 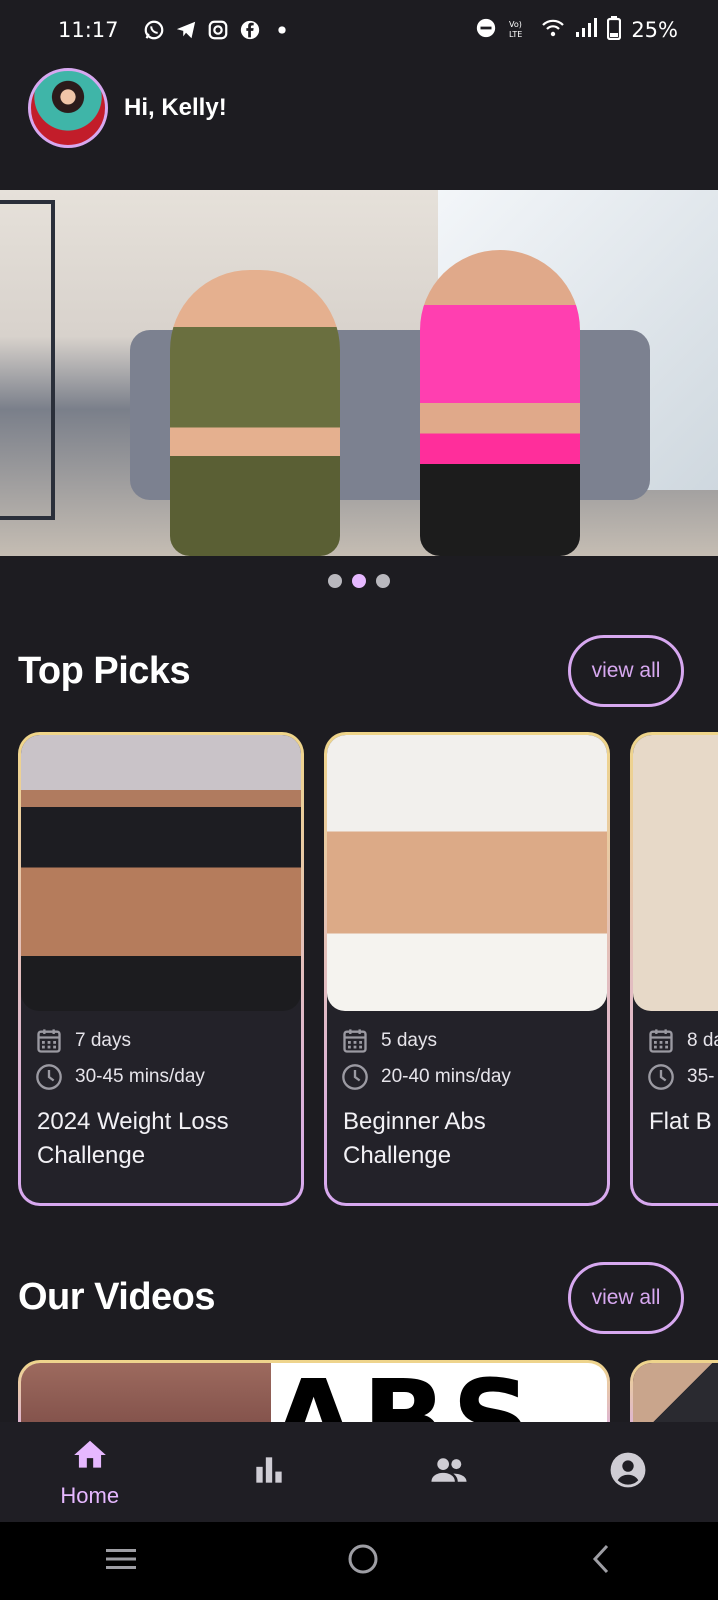 I want to click on challenge-title: Beginner Abs Challenge, so click(x=414, y=1138).